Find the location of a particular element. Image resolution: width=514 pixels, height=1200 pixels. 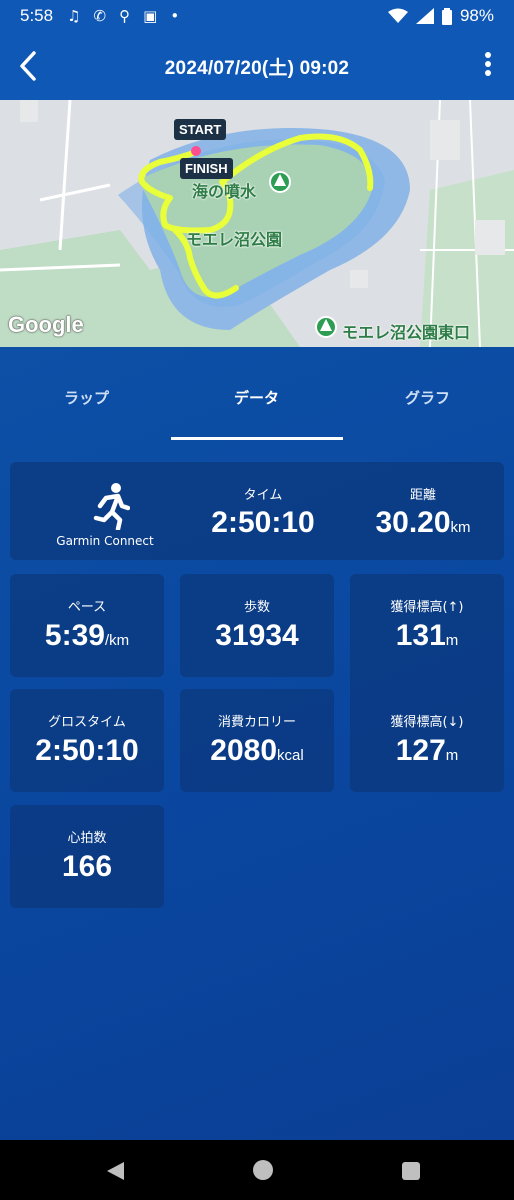

music-icon: ♫ is located at coordinates (74, 16).